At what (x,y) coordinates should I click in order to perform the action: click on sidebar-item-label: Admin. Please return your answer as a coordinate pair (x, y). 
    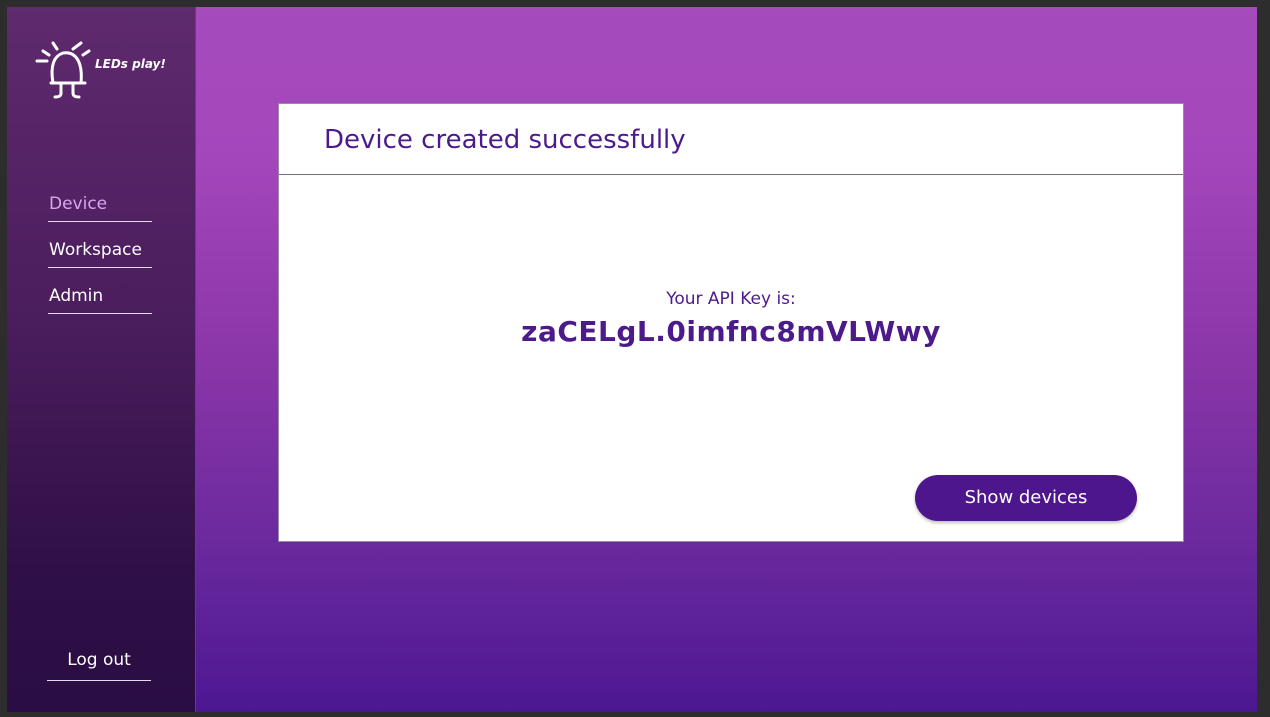
    Looking at the image, I should click on (76, 296).